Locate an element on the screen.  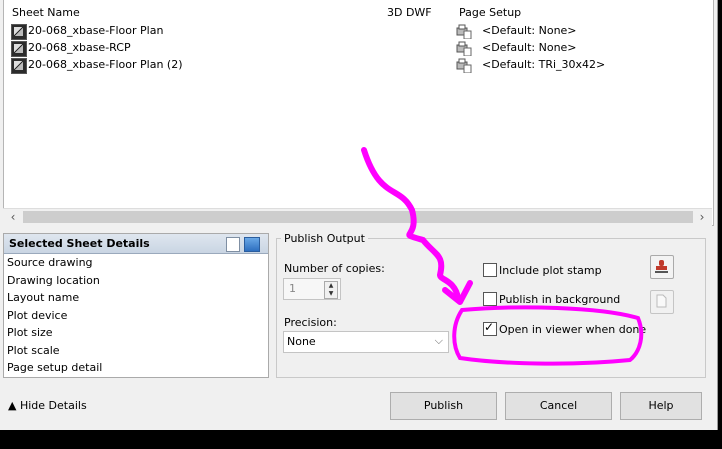
triangle-up-icon: ▲ is located at coordinates (12, 405).